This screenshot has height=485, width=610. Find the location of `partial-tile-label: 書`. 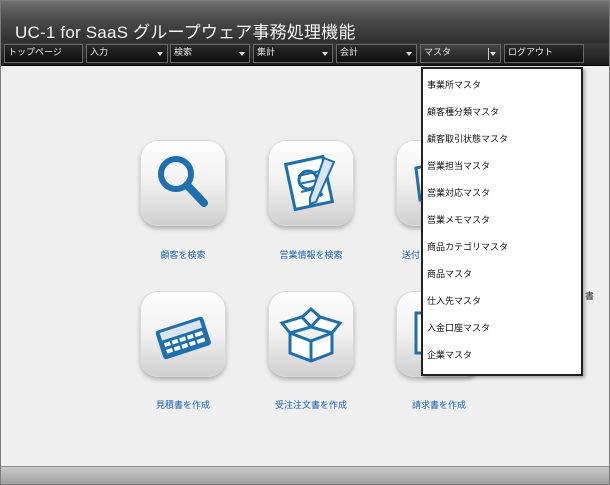

partial-tile-label: 書 is located at coordinates (590, 297).